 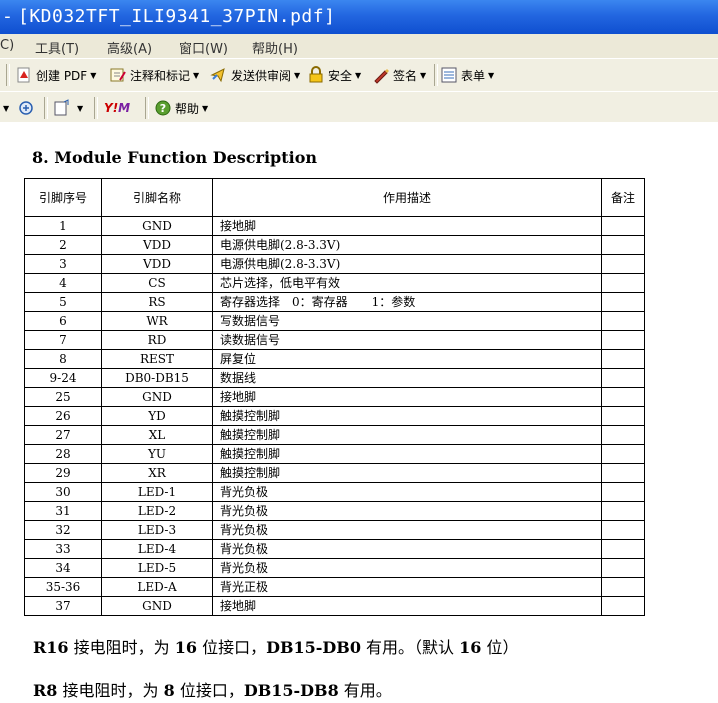 I want to click on pin-name-cell: RS, so click(x=157, y=302).